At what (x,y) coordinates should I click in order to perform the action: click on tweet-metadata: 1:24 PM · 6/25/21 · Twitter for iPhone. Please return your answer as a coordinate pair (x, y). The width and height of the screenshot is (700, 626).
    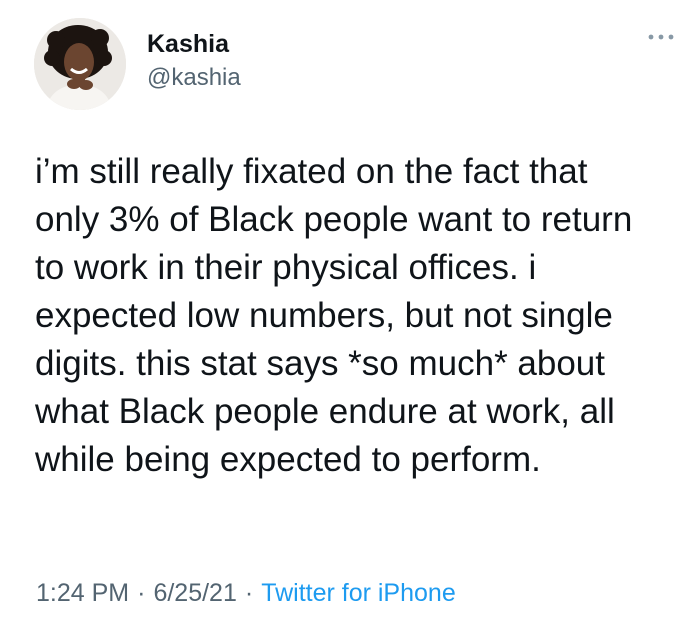
    Looking at the image, I should click on (246, 593).